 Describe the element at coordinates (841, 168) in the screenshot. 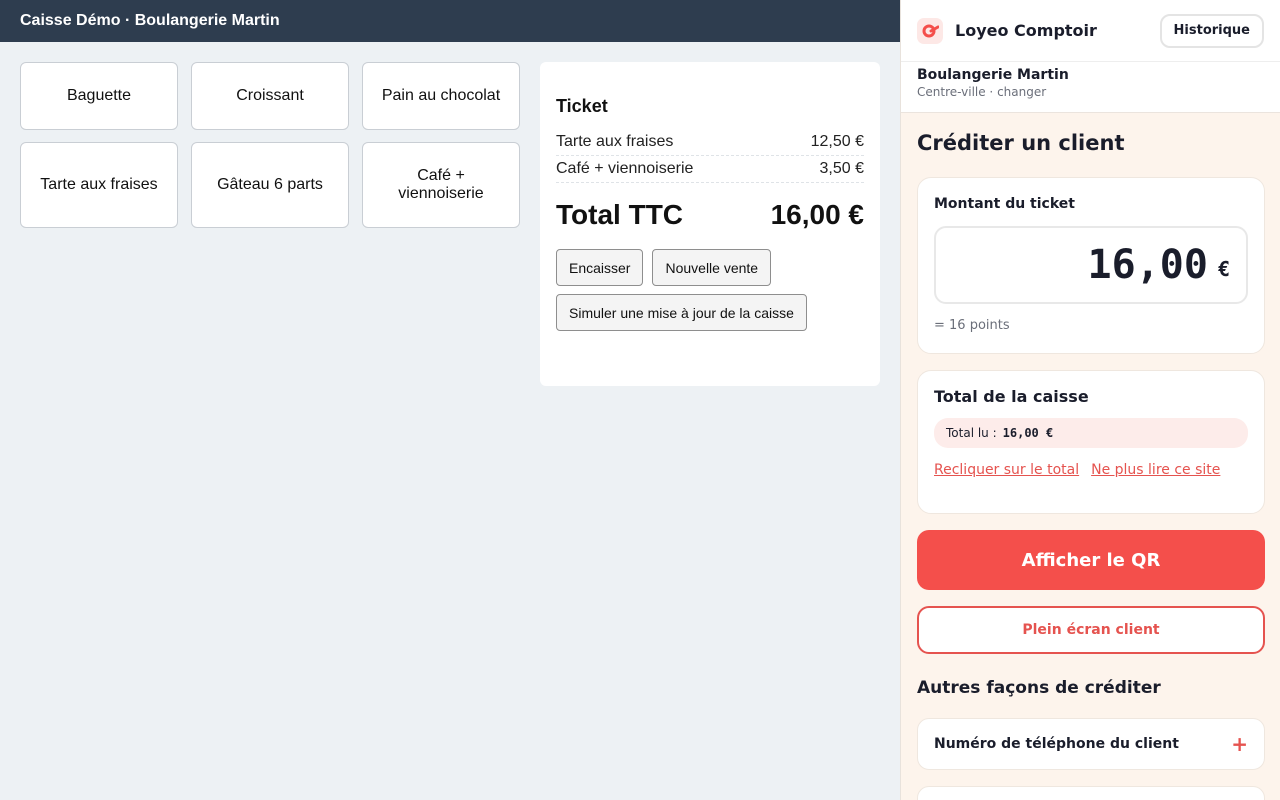

I see `ticket-line-price: 3,50 €` at that location.